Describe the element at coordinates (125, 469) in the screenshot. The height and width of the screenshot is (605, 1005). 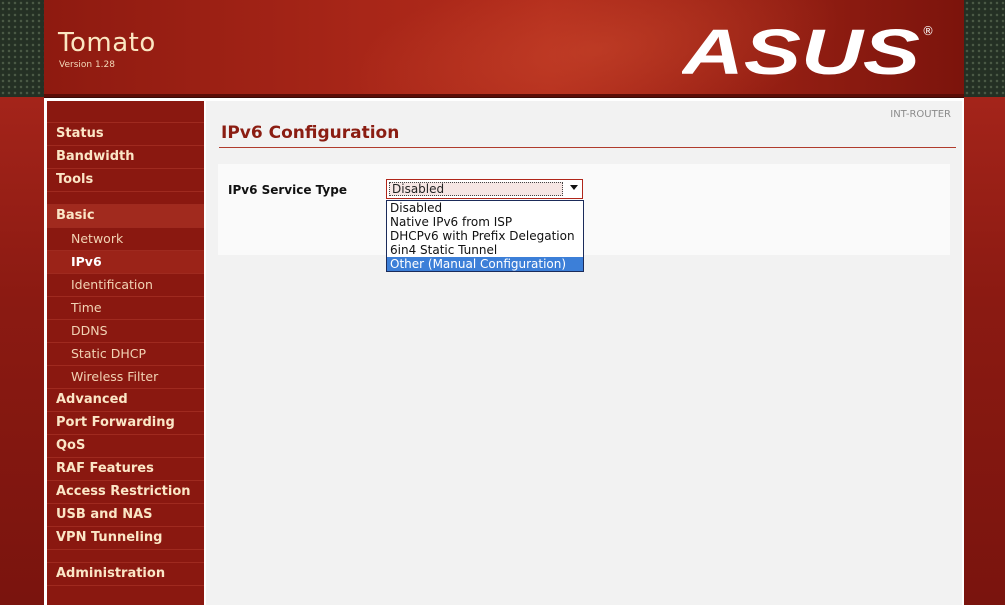
I see `sidebar-item-raf-features: RAF Features` at that location.